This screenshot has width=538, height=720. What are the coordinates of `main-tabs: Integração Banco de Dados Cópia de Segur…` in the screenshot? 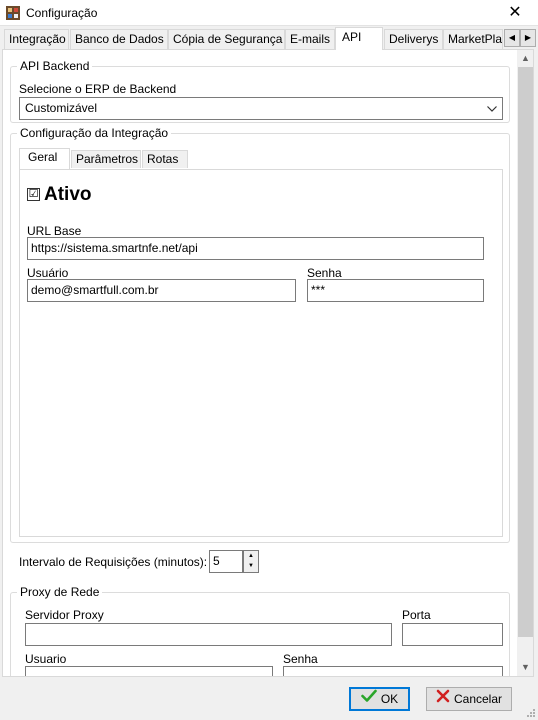 It's located at (269, 38).